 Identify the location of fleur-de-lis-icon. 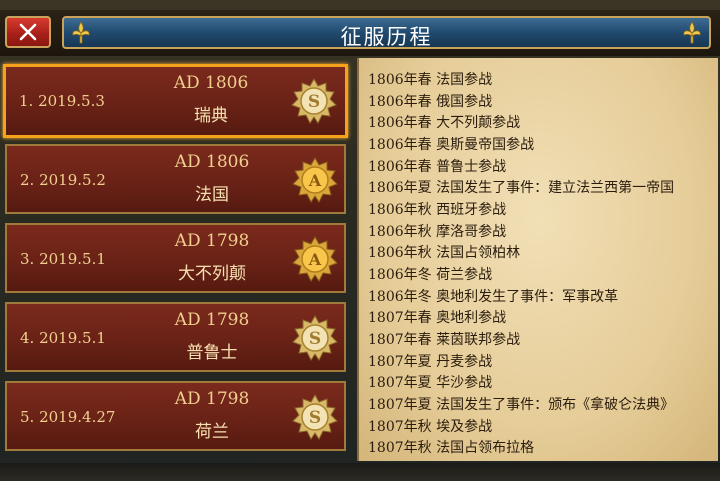
(692, 32).